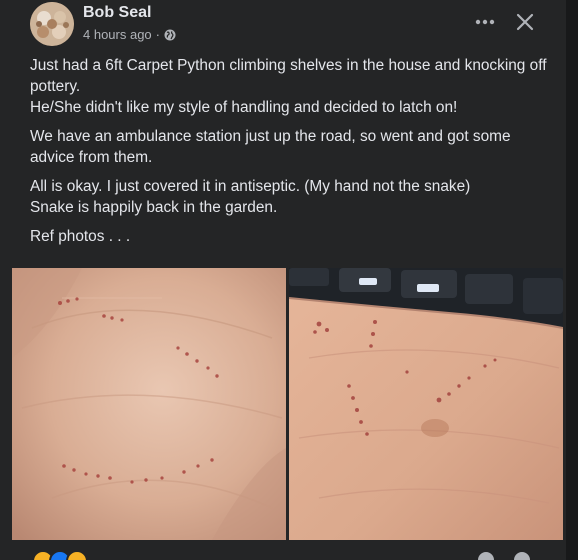 The image size is (578, 560). What do you see at coordinates (117, 34) in the screenshot?
I see `post-timestamp: 4 hours ago` at bounding box center [117, 34].